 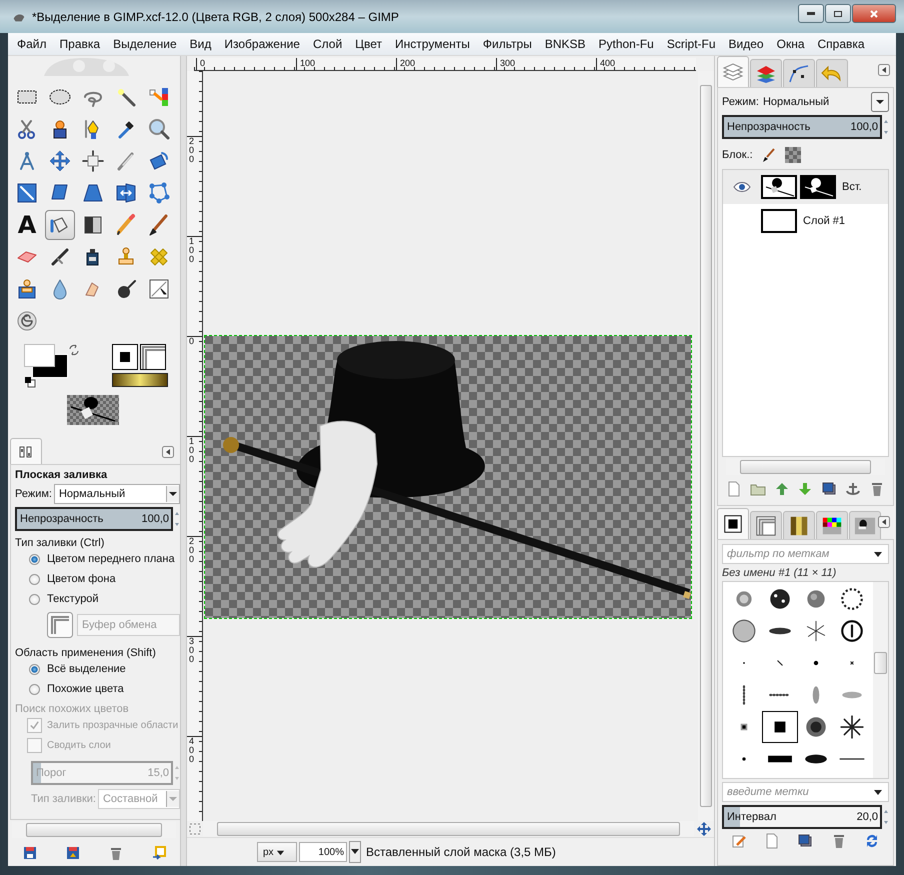 What do you see at coordinates (738, 841) in the screenshot?
I see `pencil-icon` at bounding box center [738, 841].